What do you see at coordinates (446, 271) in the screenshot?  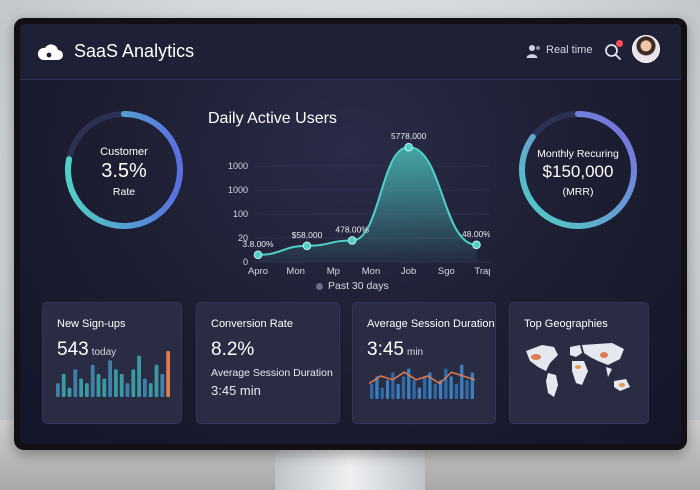 I see `x-tick-label: Sgo` at bounding box center [446, 271].